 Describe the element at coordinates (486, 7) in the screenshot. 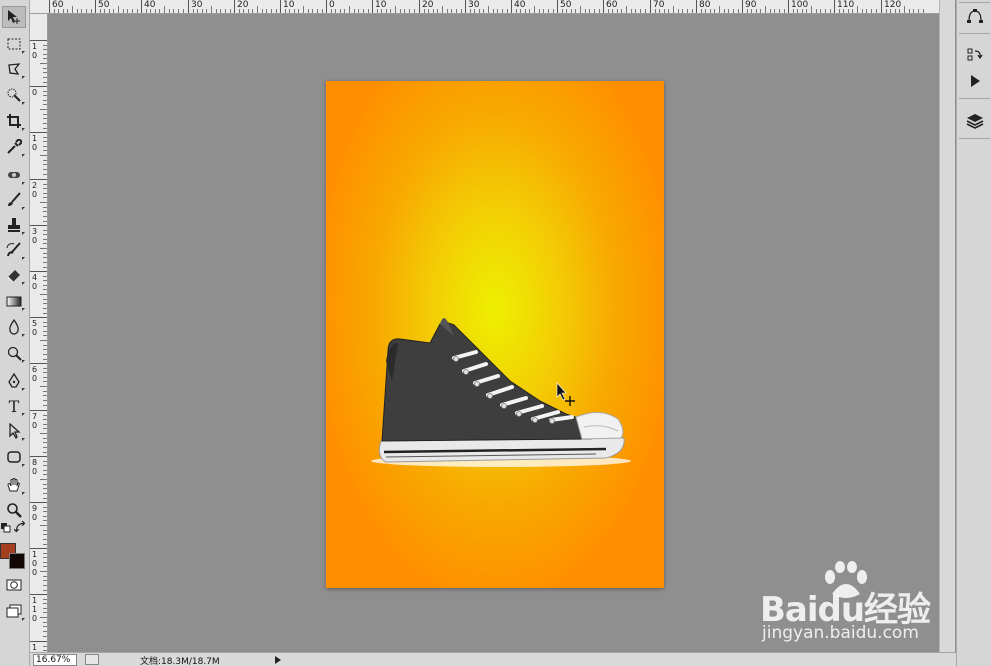

I see `horizontal-ruler: 60 50 40 30 20 10 0 10 20 30 40 50 60 70 80 90 100 110 120` at that location.